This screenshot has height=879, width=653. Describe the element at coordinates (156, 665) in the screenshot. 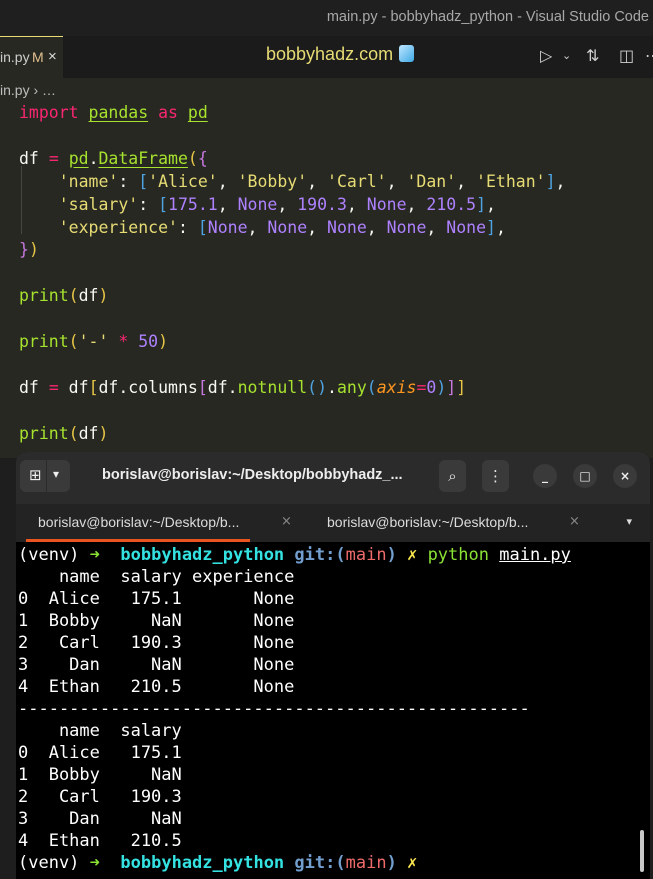

I see `output-line: 3 Dan NaN None` at that location.